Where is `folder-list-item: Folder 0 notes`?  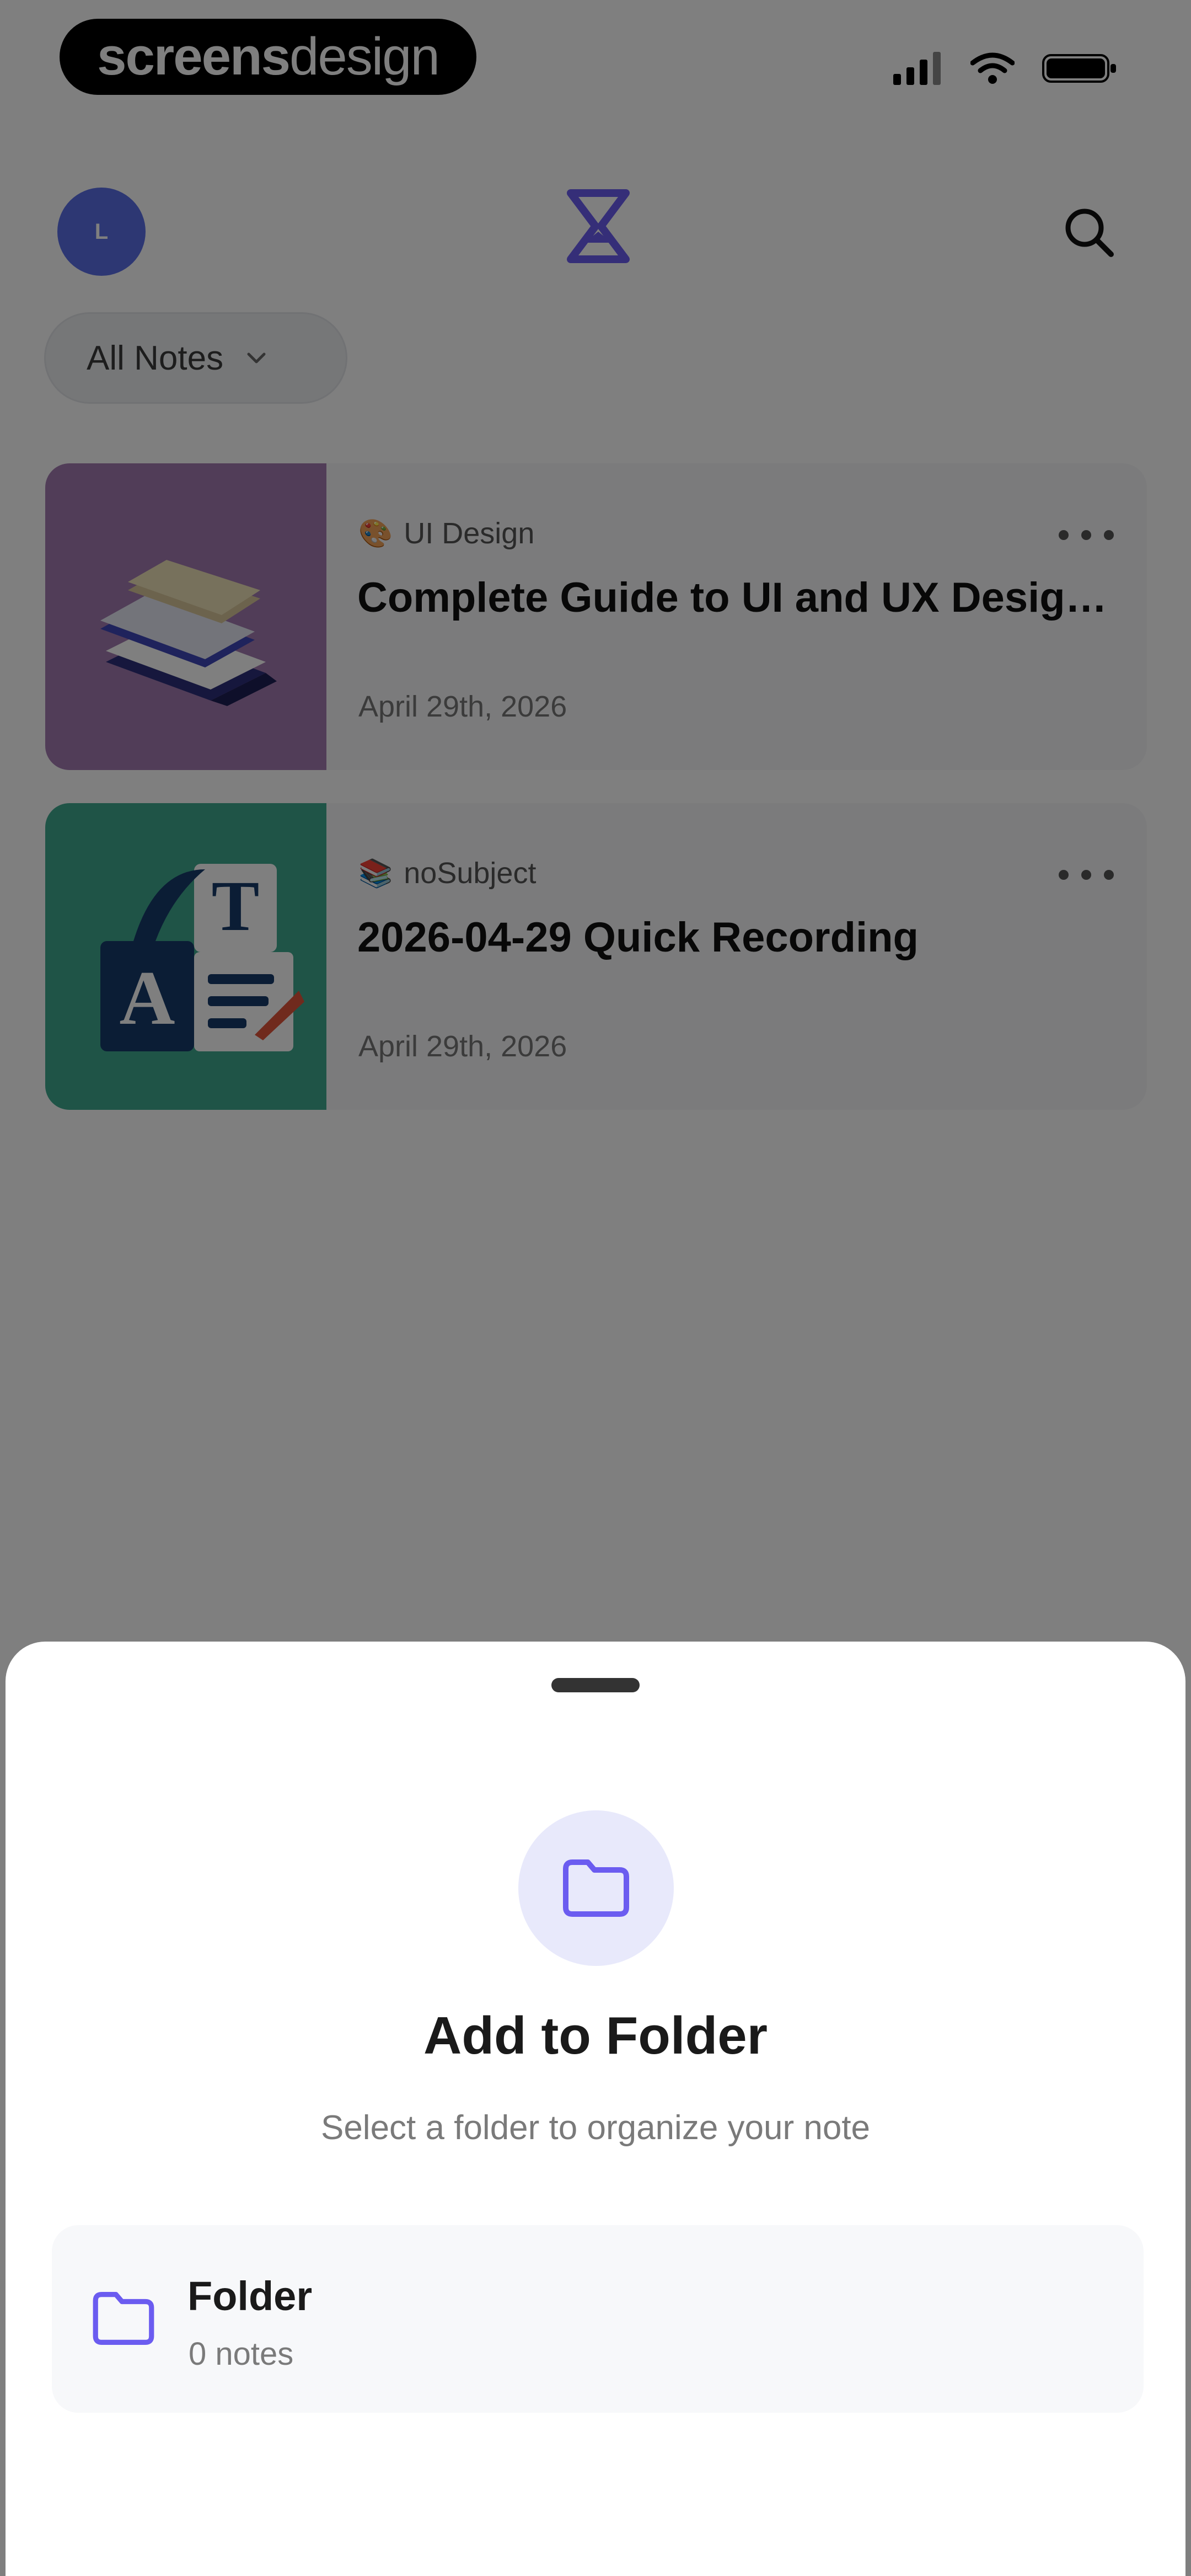
folder-list-item: Folder 0 notes is located at coordinates (598, 2319).